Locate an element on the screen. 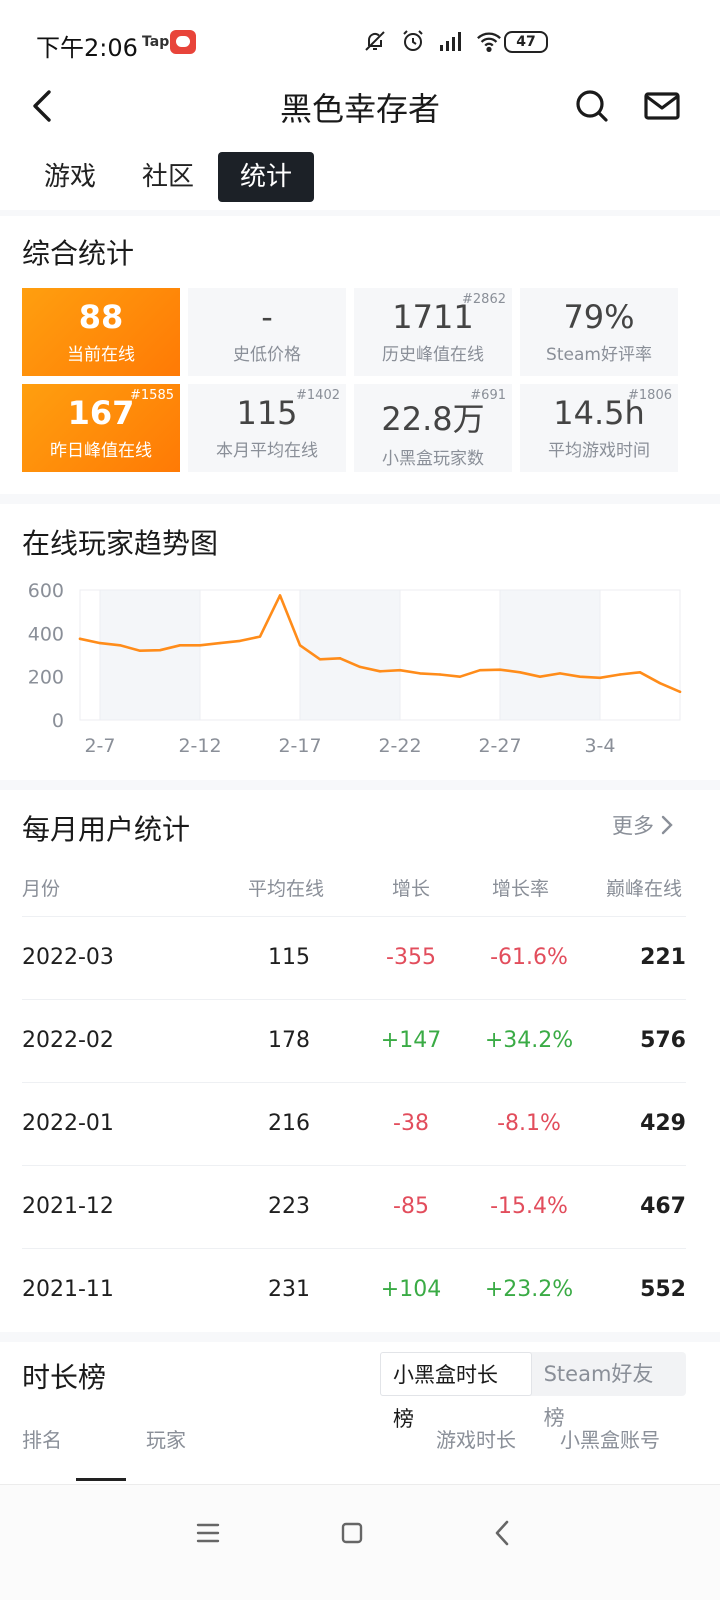 This screenshot has height=1600, width=720. stat-lowest-price: - 史低价格 is located at coordinates (267, 332).